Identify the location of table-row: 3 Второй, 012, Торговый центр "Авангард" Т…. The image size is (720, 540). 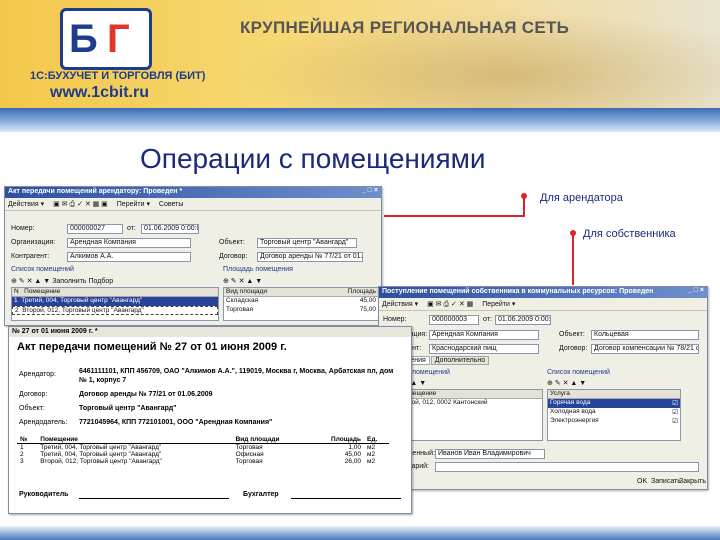
(203, 461).